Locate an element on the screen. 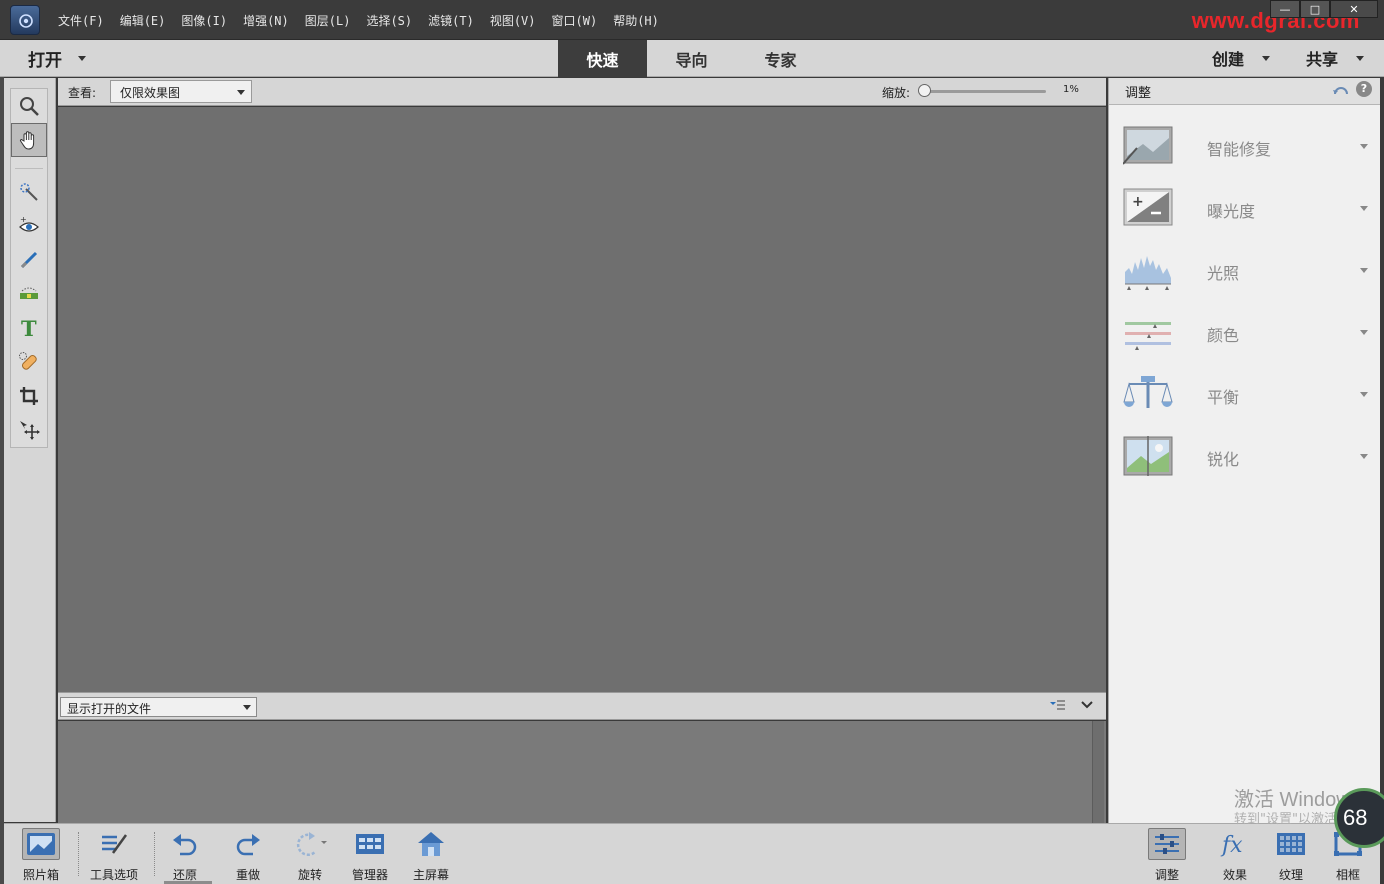  redo-button: 重做 is located at coordinates (248, 855).